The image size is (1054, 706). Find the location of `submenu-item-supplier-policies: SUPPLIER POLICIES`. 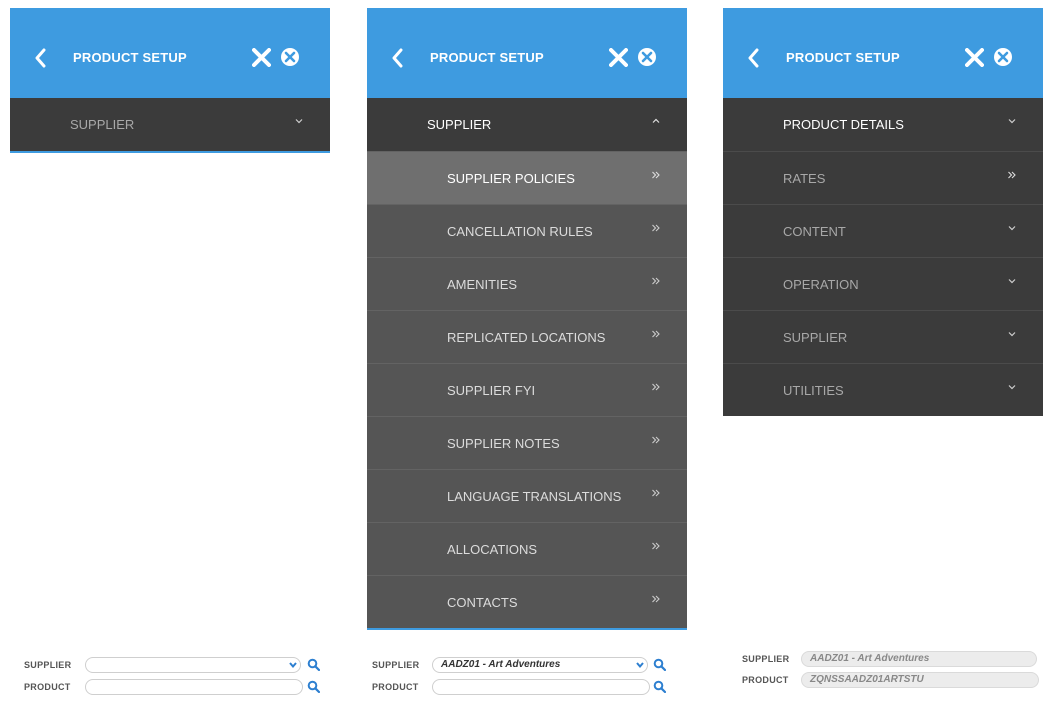

submenu-item-supplier-policies: SUPPLIER POLICIES is located at coordinates (527, 177).